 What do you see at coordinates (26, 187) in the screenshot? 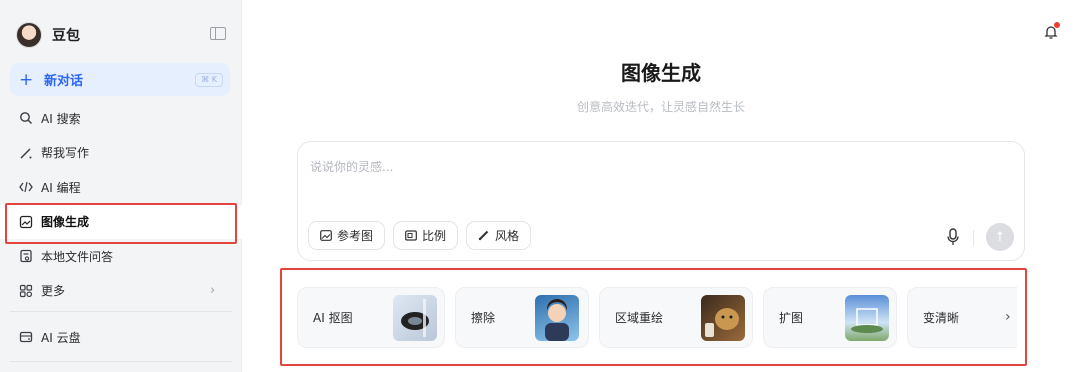
I see `code-icon` at bounding box center [26, 187].